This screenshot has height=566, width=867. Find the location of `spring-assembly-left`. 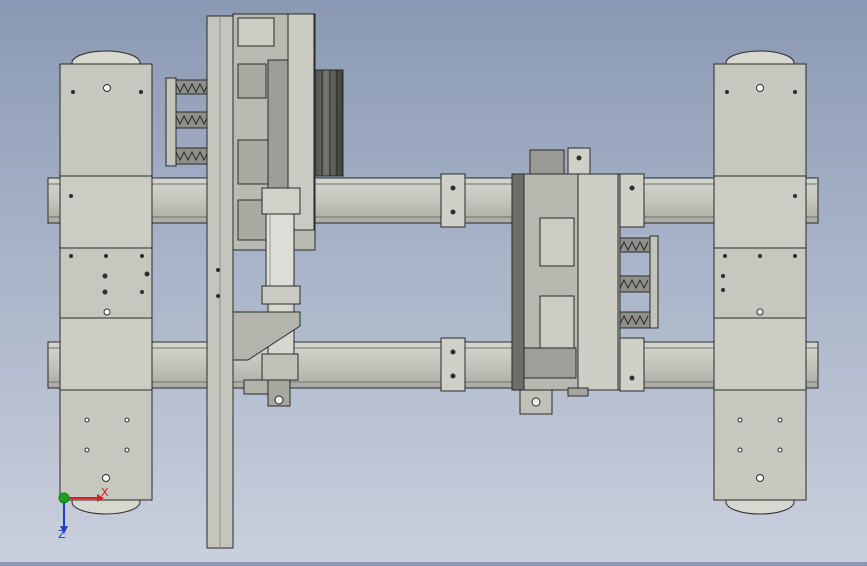

spring-assembly-left is located at coordinates (188, 122).